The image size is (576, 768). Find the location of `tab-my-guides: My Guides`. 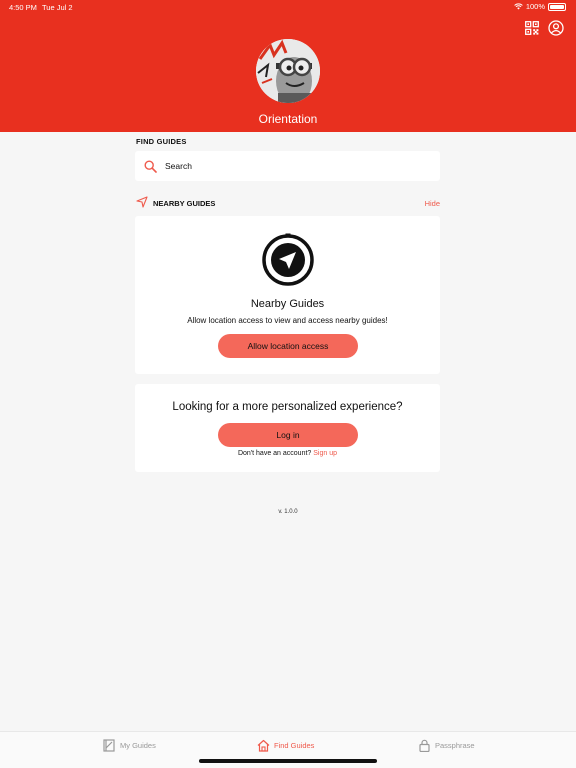

tab-my-guides: My Guides is located at coordinates (129, 745).